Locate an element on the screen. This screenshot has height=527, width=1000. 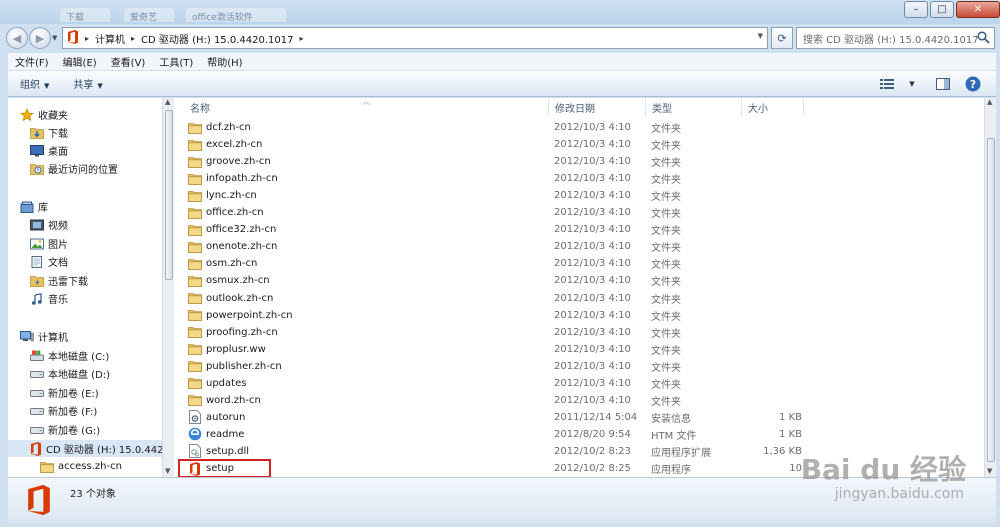
nav-item: 本地磁盘 (D:) is located at coordinates (85, 373).